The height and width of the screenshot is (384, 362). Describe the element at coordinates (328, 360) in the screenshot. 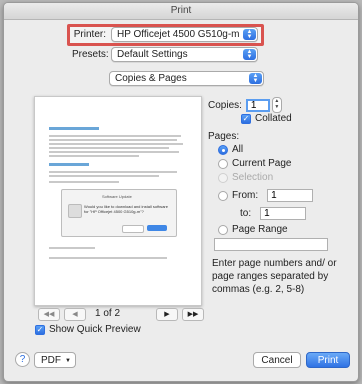

I see `print-button: Print` at that location.